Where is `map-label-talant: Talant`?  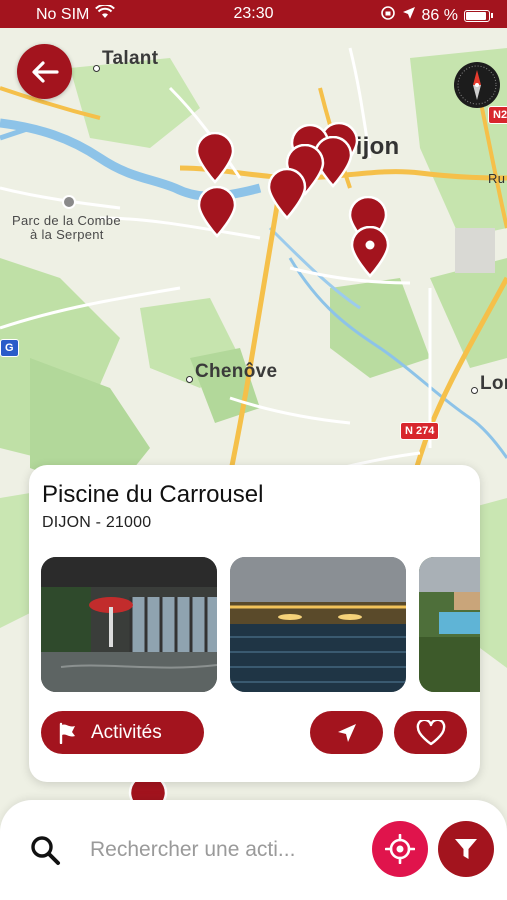 map-label-talant: Talant is located at coordinates (130, 58).